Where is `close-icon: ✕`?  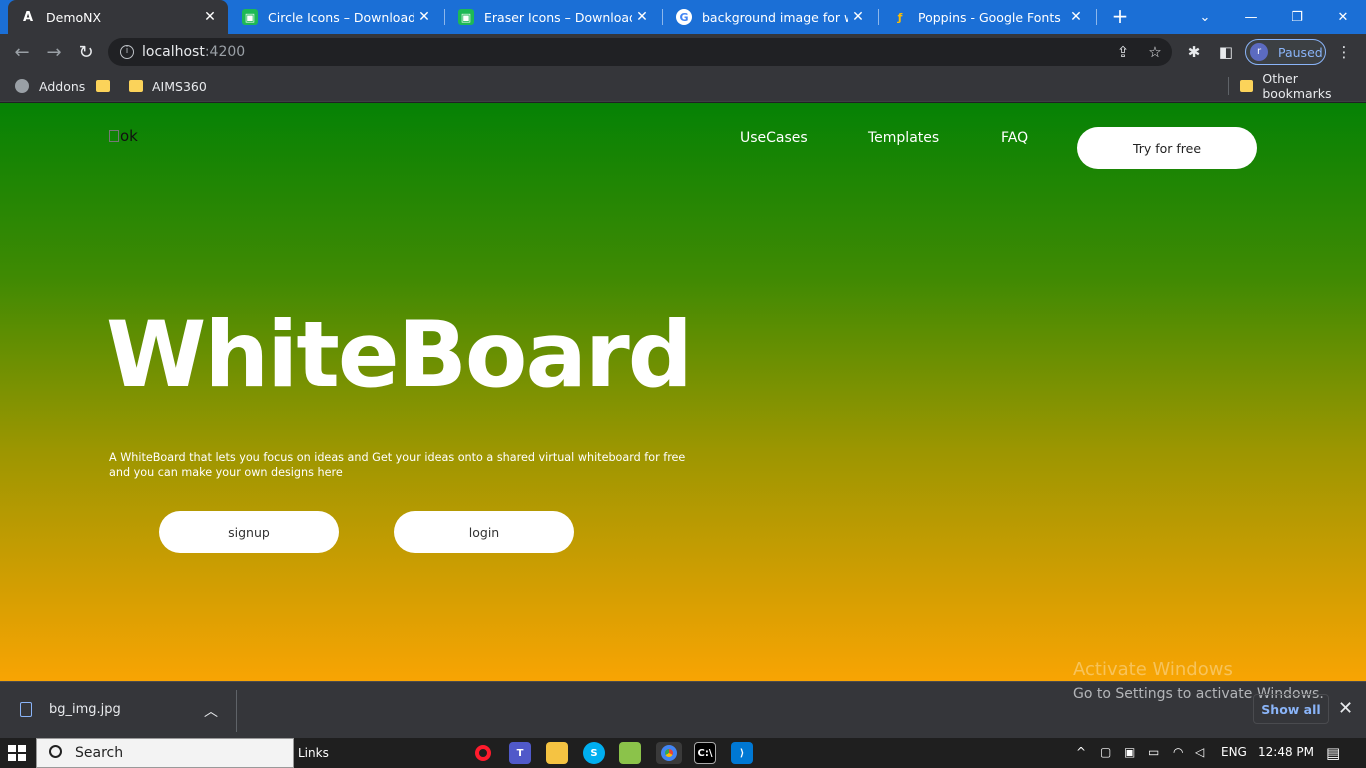 close-icon: ✕ is located at coordinates (1345, 708).